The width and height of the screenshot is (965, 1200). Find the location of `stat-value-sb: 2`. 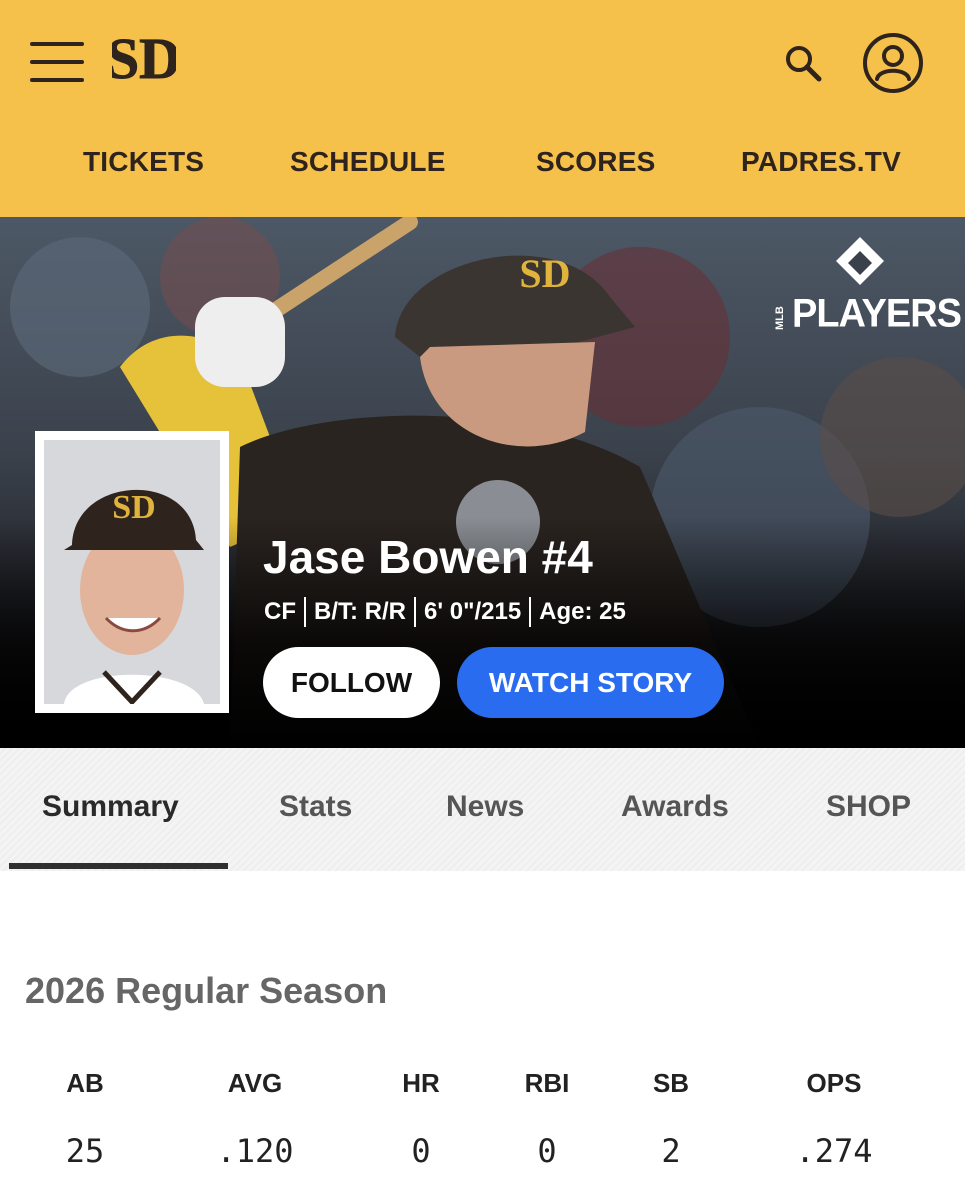

stat-value-sb: 2 is located at coordinates (671, 1151).